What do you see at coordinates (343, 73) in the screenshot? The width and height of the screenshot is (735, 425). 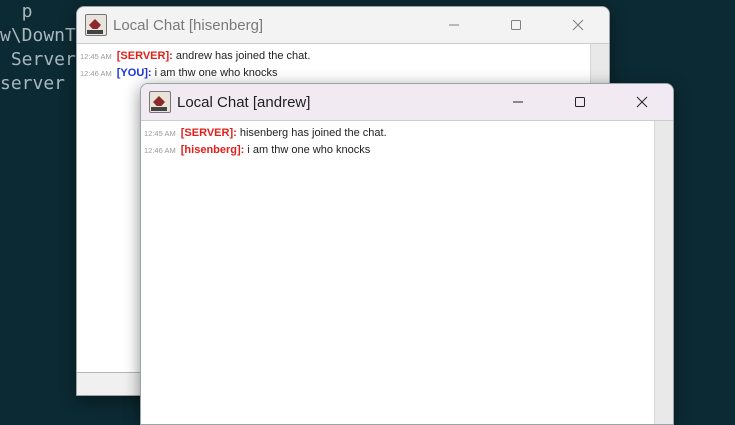 I see `chat-message: 12:46 AM [YOU]: i am thw one who knocks` at bounding box center [343, 73].